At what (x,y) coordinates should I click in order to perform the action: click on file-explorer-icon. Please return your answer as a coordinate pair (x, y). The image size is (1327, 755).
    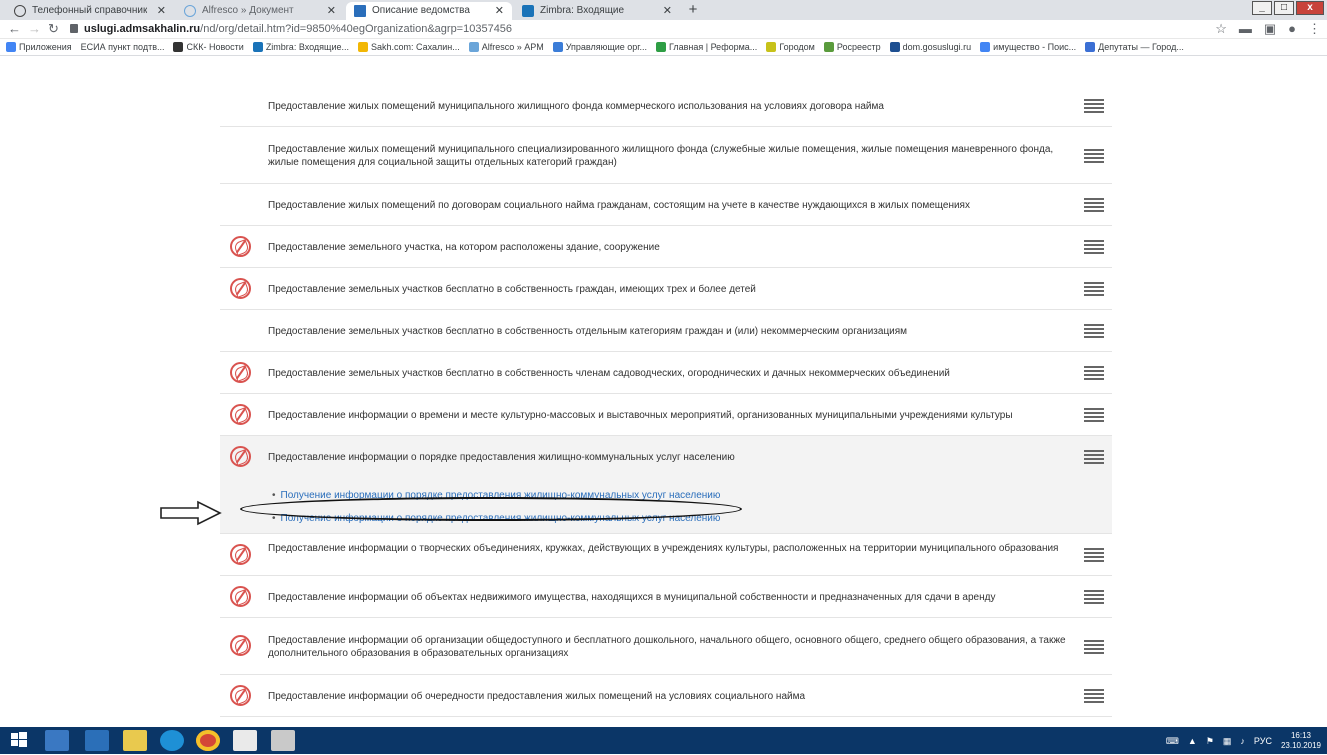
    Looking at the image, I should click on (135, 740).